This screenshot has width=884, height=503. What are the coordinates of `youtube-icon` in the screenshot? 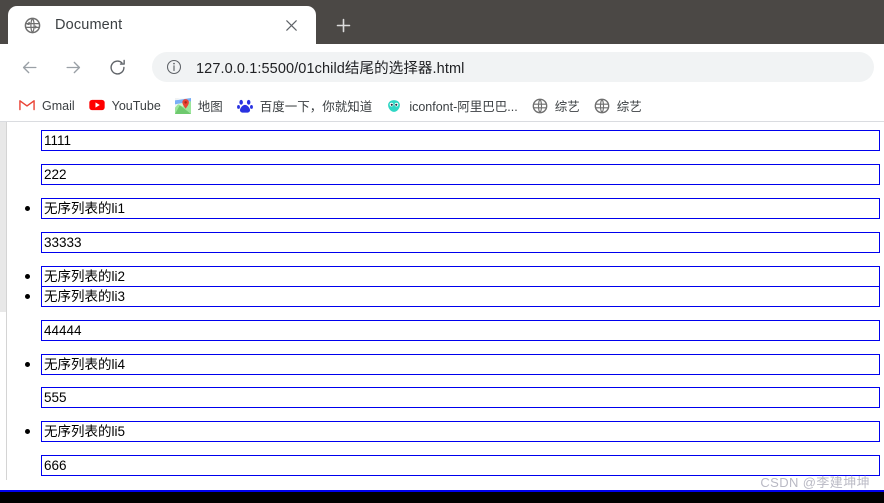 It's located at (96, 106).